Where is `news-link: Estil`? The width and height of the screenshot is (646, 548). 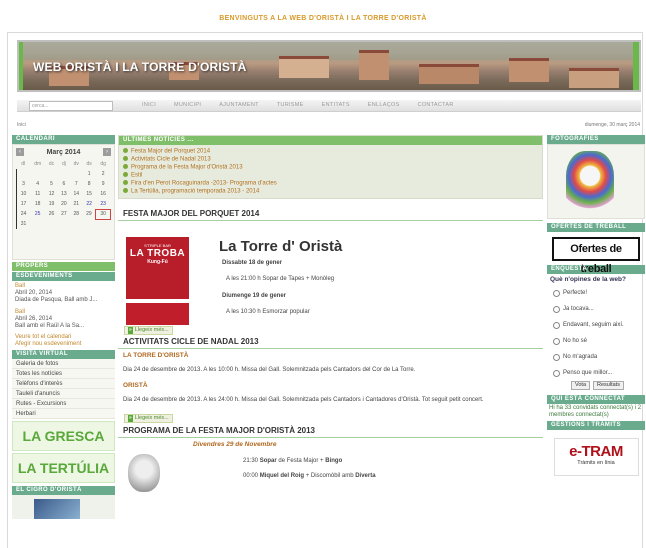
news-link: Estil is located at coordinates (329, 176).